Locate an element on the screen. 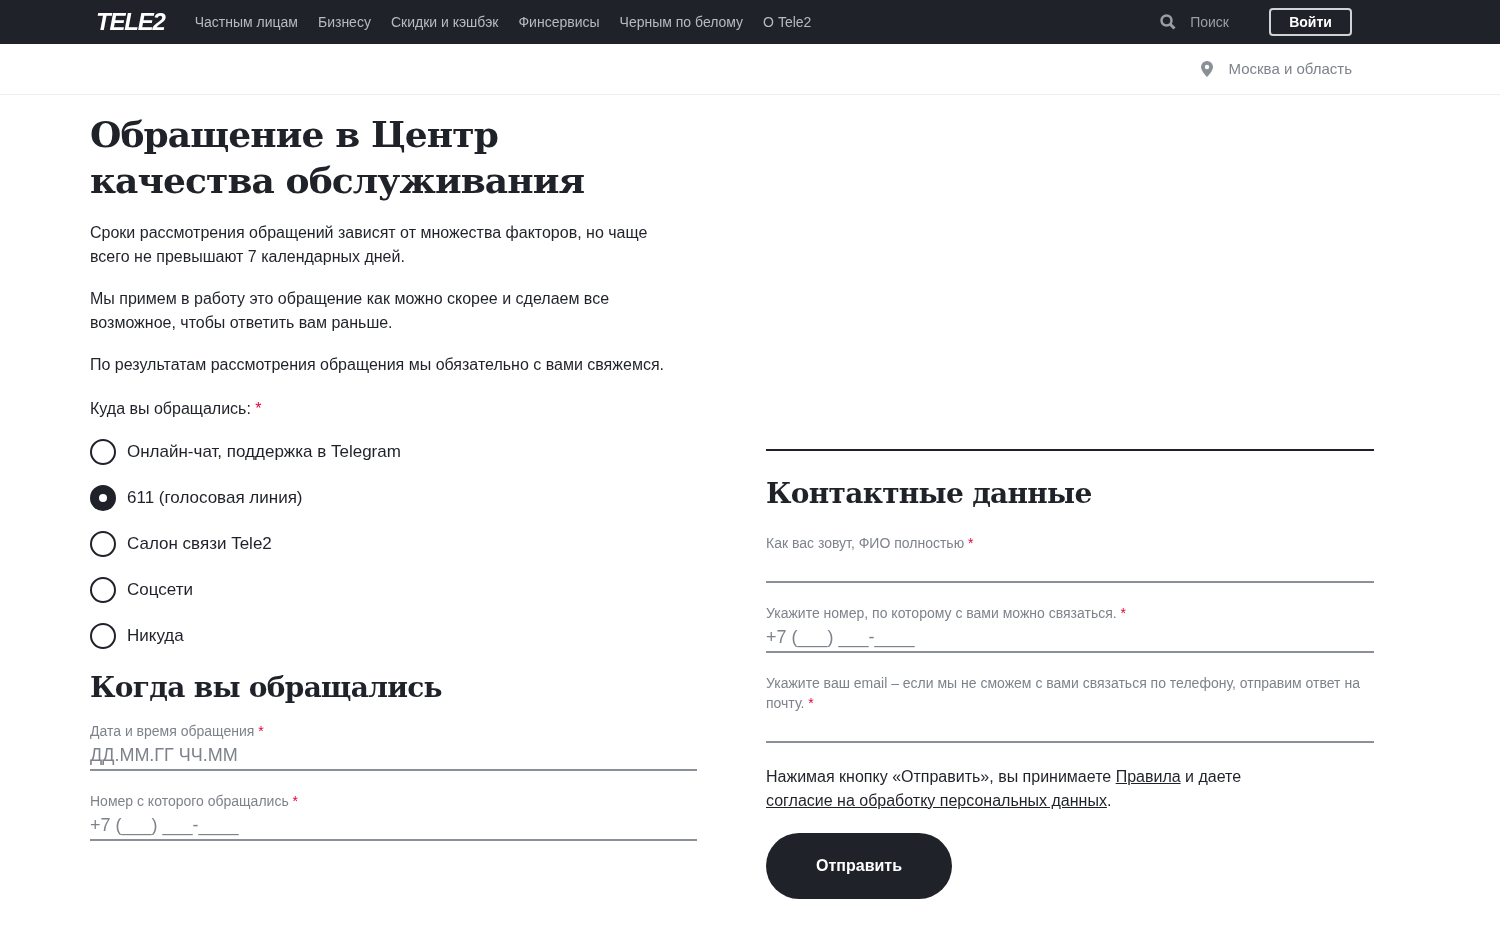 The width and height of the screenshot is (1500, 936). location-pin-icon is located at coordinates (1206, 69).